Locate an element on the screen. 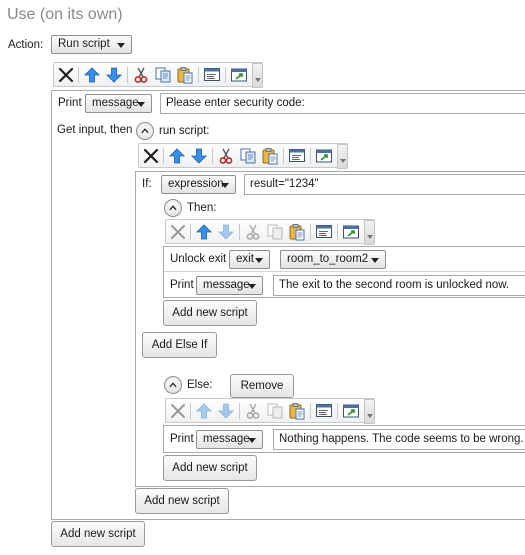  else-toolbar is located at coordinates (270, 411).